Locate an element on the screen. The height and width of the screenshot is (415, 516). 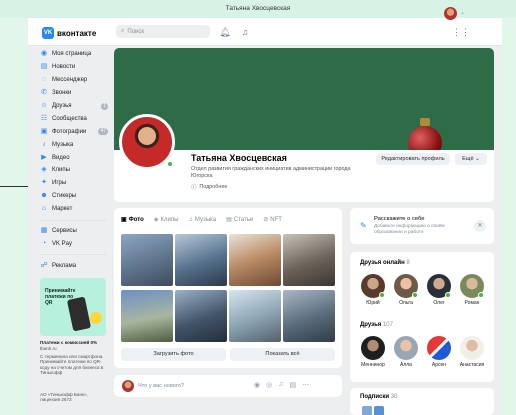
profile-more-link: ⓘ Подробнее is located at coordinates (209, 187).